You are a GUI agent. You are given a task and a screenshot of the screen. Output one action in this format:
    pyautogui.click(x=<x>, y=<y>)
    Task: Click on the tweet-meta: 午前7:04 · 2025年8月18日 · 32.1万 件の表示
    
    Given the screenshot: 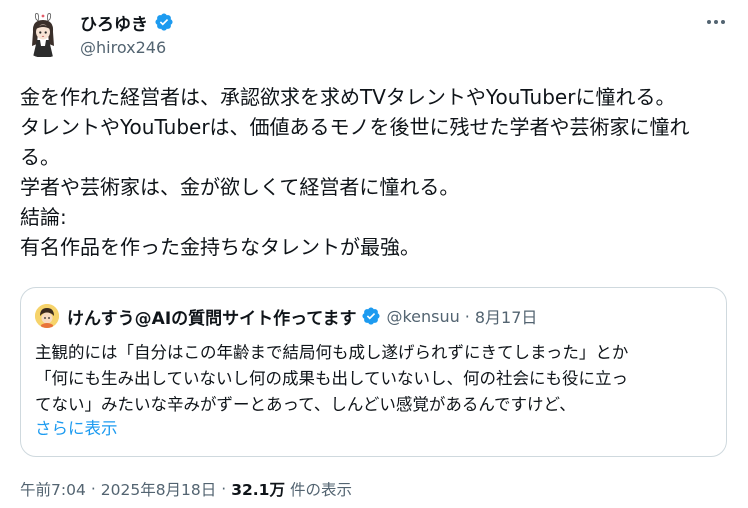 What is the action you would take?
    pyautogui.click(x=186, y=489)
    